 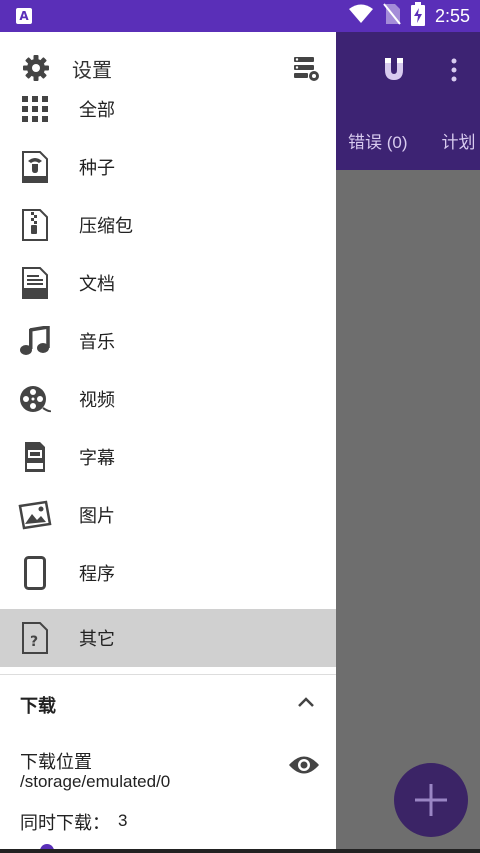 I want to click on simultaneous-downloads-value: 3, so click(x=122, y=821).